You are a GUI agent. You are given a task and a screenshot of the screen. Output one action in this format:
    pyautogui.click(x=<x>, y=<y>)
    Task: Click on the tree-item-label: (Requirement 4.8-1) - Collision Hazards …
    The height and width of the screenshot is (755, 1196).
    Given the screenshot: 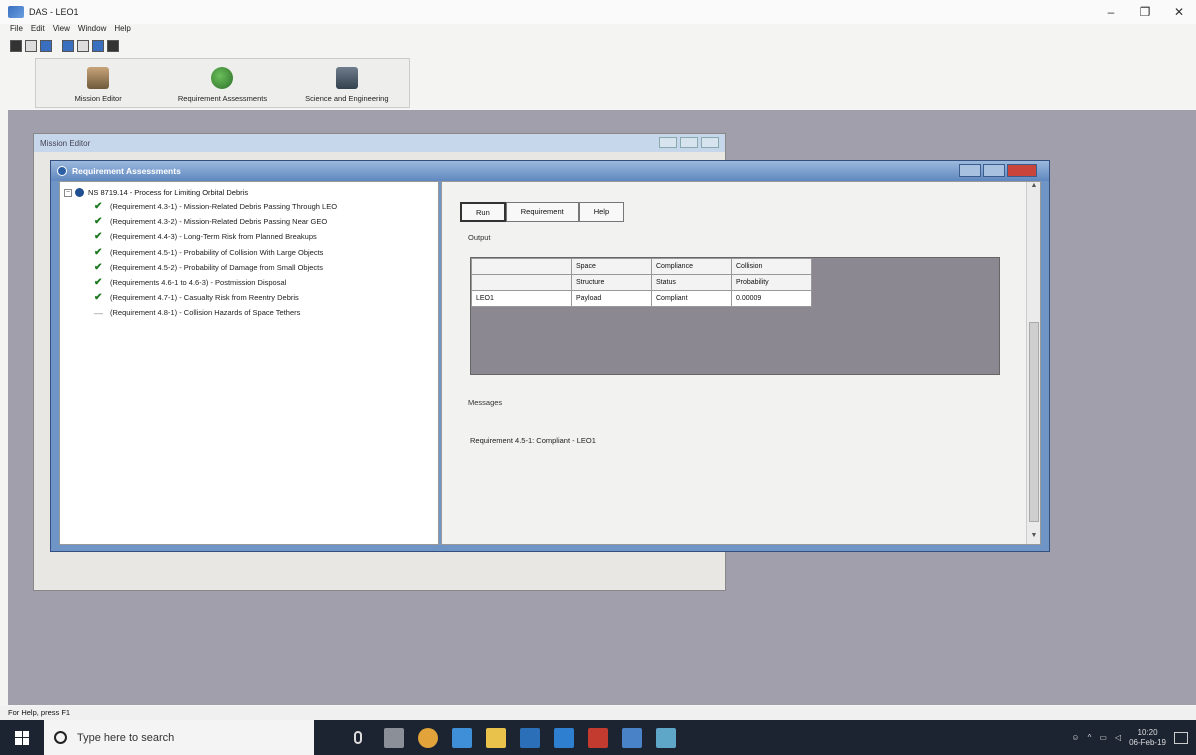 What is the action you would take?
    pyautogui.click(x=205, y=313)
    